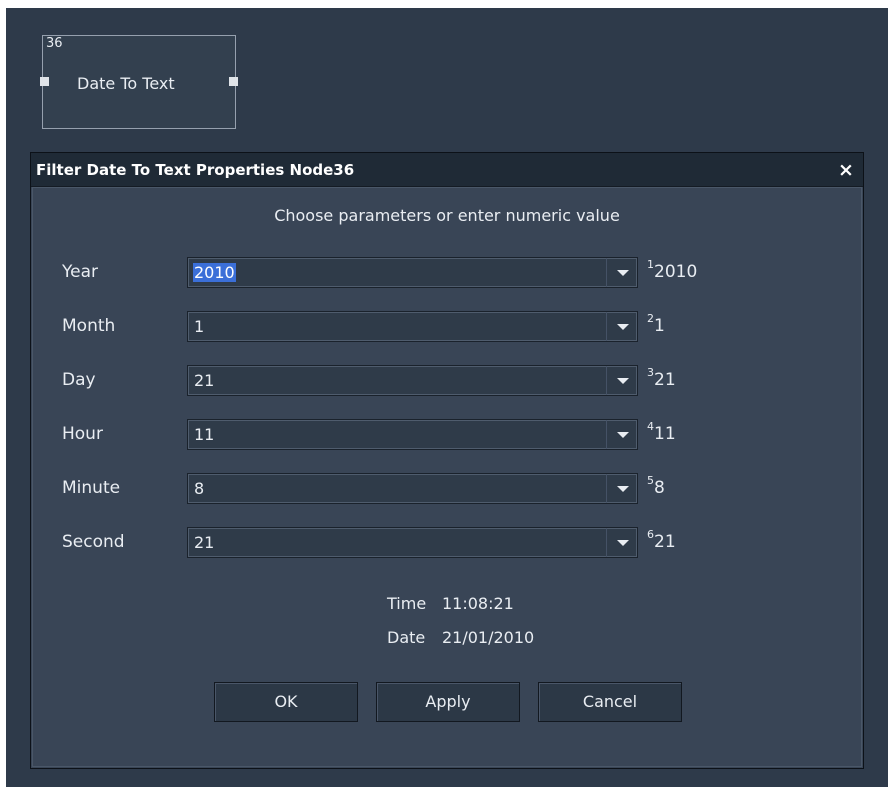  I want to click on second-numeric: 21, so click(665, 542).